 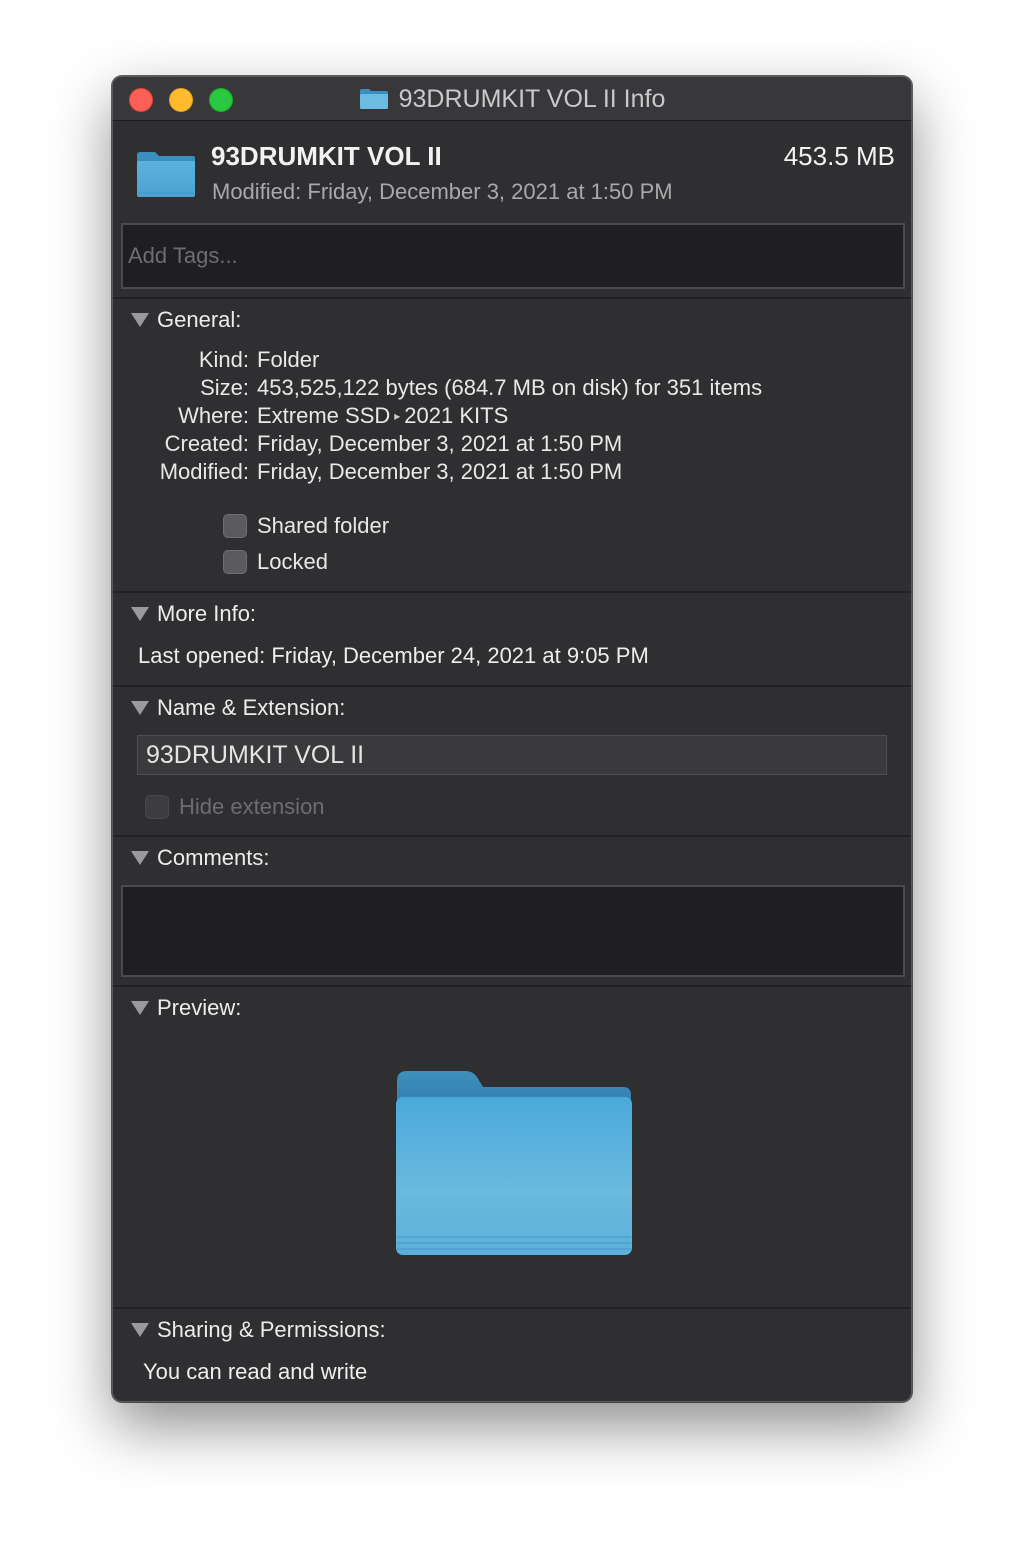 I want to click on title-wrap: 93DRUMKIT VOL II Info, so click(x=512, y=99).